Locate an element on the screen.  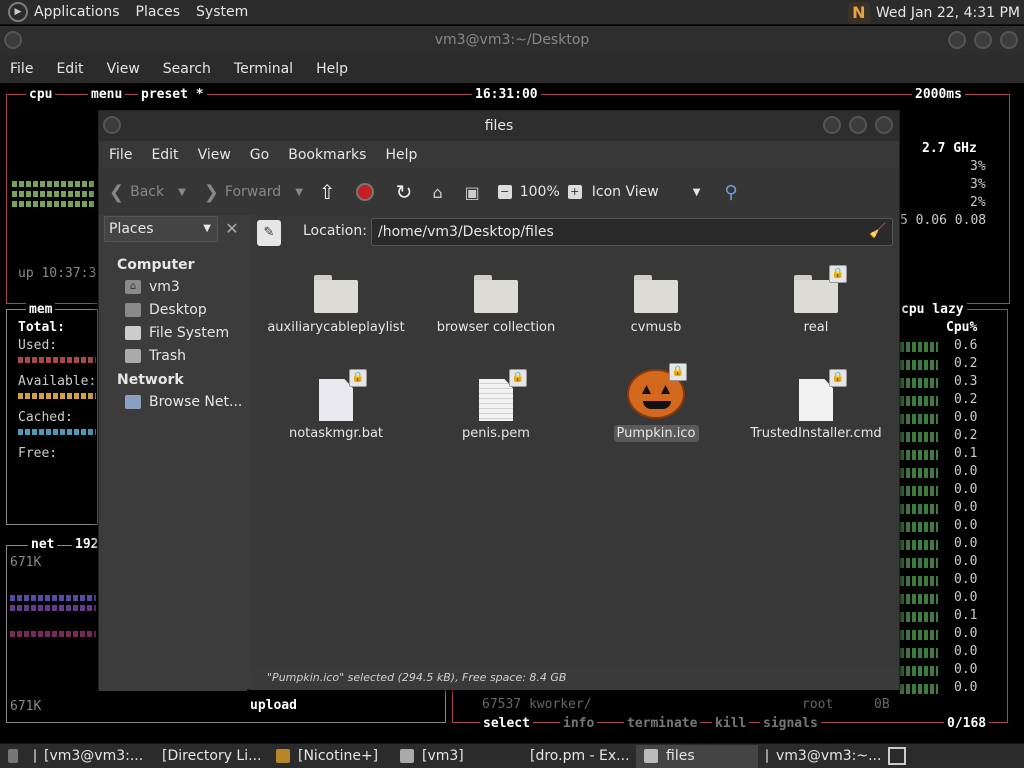
file-item-cvmusb: cvmusb is located at coordinates (656, 305).